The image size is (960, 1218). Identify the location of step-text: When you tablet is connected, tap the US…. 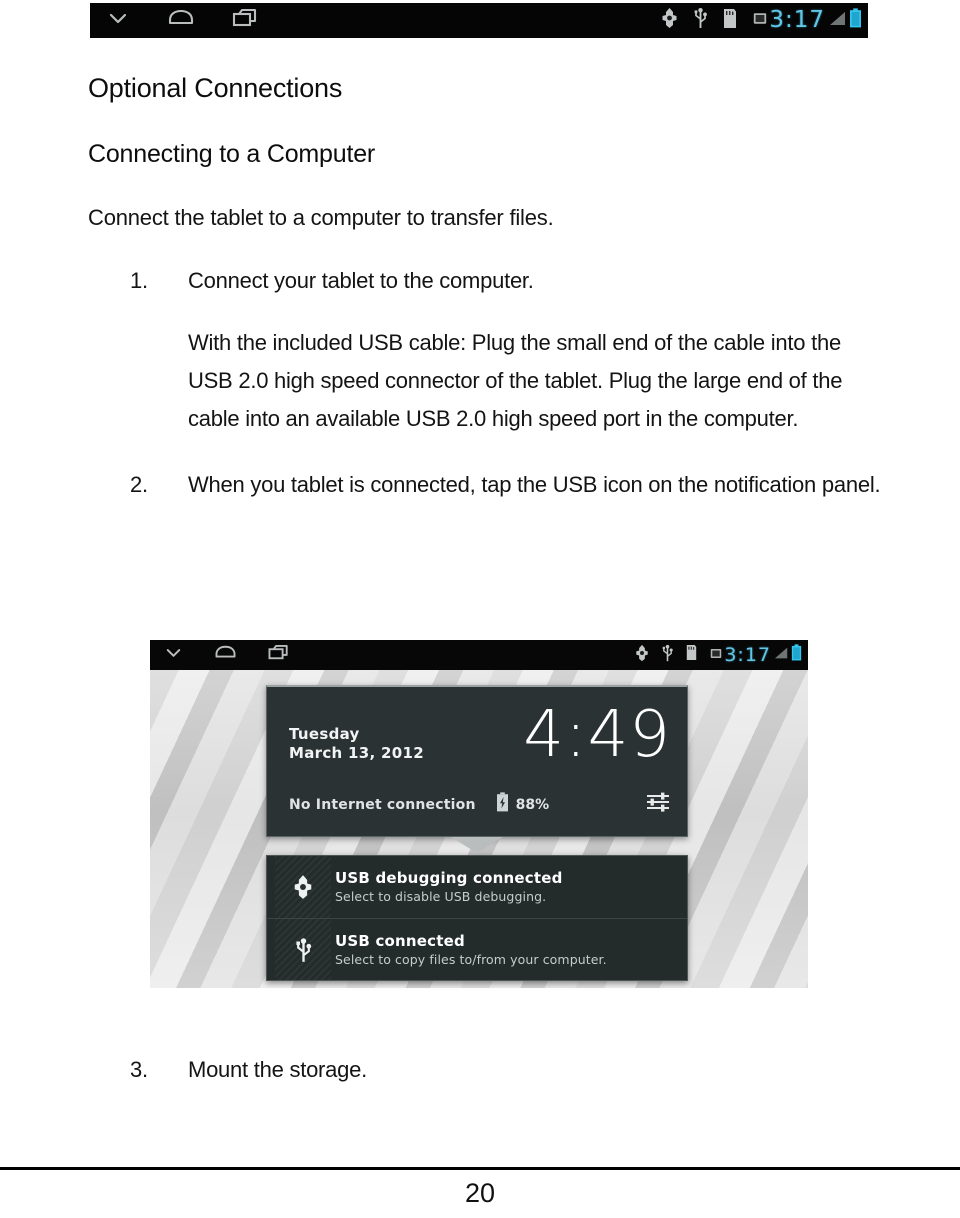
(534, 484).